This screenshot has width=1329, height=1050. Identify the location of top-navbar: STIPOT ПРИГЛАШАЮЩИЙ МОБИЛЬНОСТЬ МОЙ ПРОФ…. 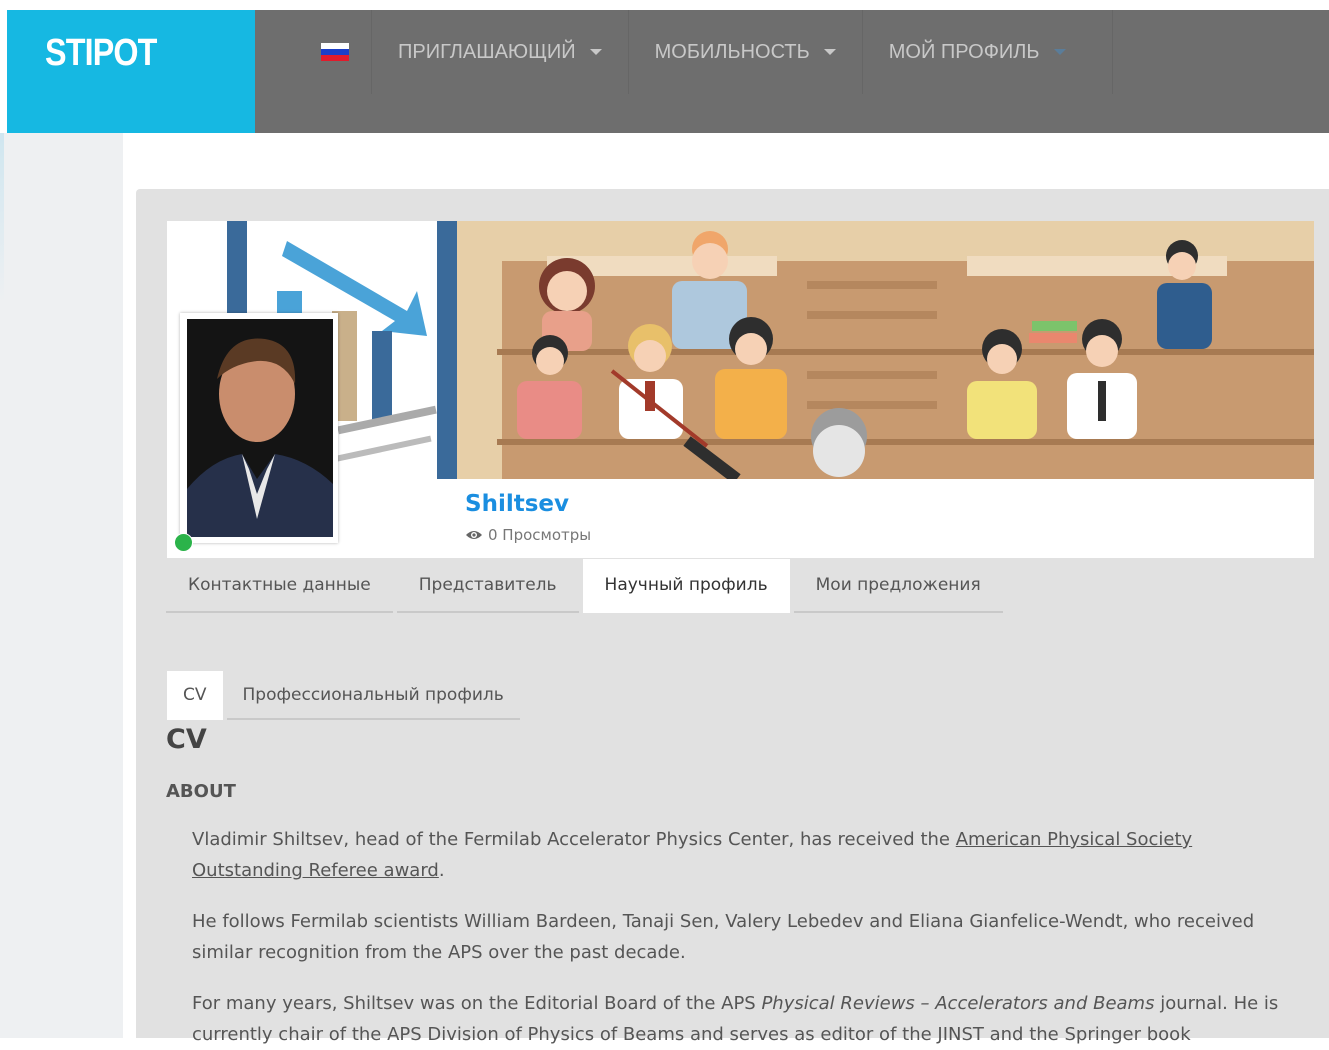
(668, 71).